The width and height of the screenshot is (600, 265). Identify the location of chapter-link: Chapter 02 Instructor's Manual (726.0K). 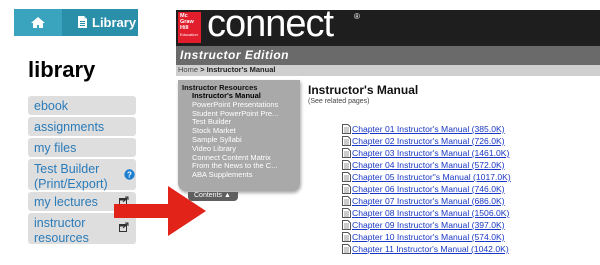
(428, 141).